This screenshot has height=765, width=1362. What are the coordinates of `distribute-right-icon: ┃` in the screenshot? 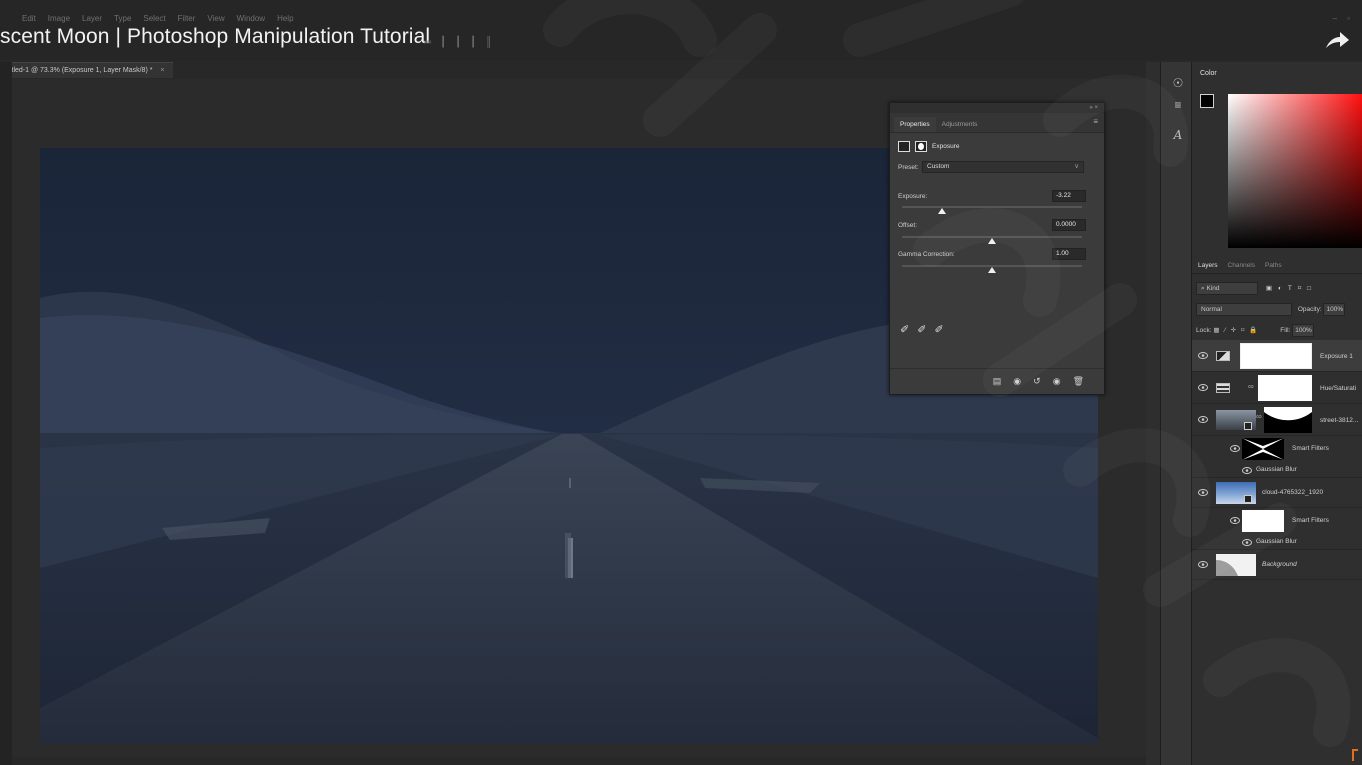 It's located at (473, 42).